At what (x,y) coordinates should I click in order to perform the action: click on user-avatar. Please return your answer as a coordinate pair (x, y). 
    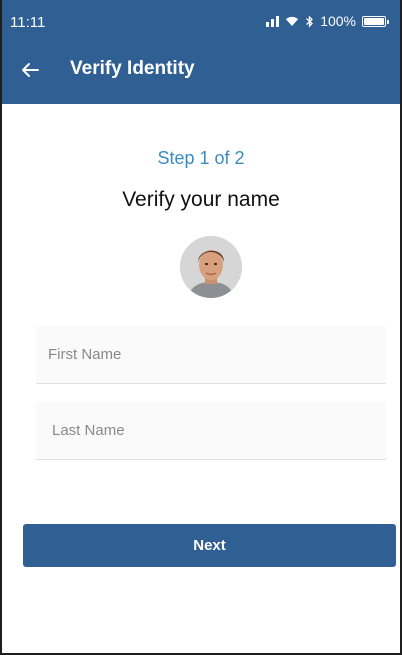
    Looking at the image, I should click on (211, 267).